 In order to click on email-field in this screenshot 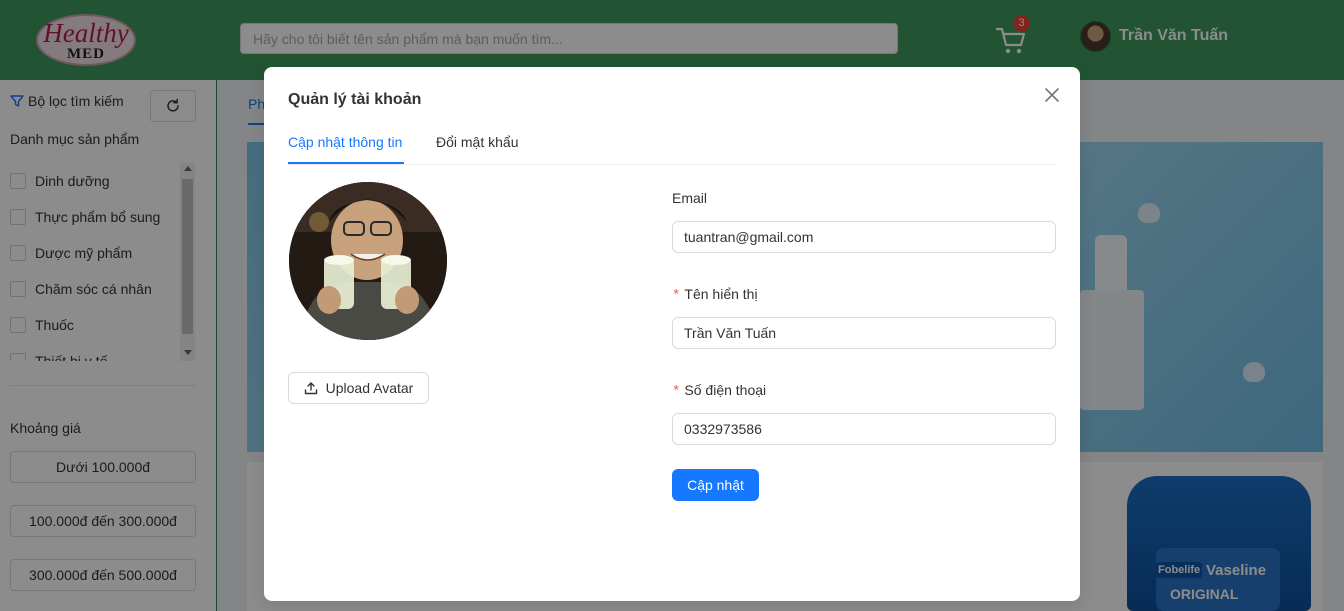, I will do `click(864, 237)`.